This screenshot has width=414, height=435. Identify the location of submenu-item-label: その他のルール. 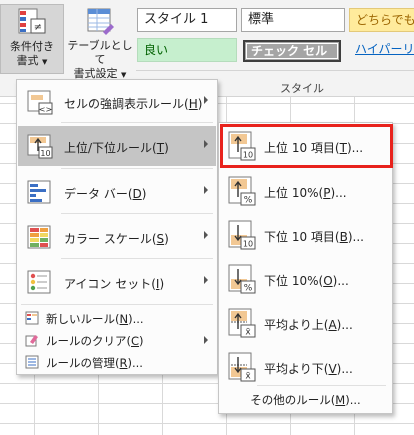
(290, 400).